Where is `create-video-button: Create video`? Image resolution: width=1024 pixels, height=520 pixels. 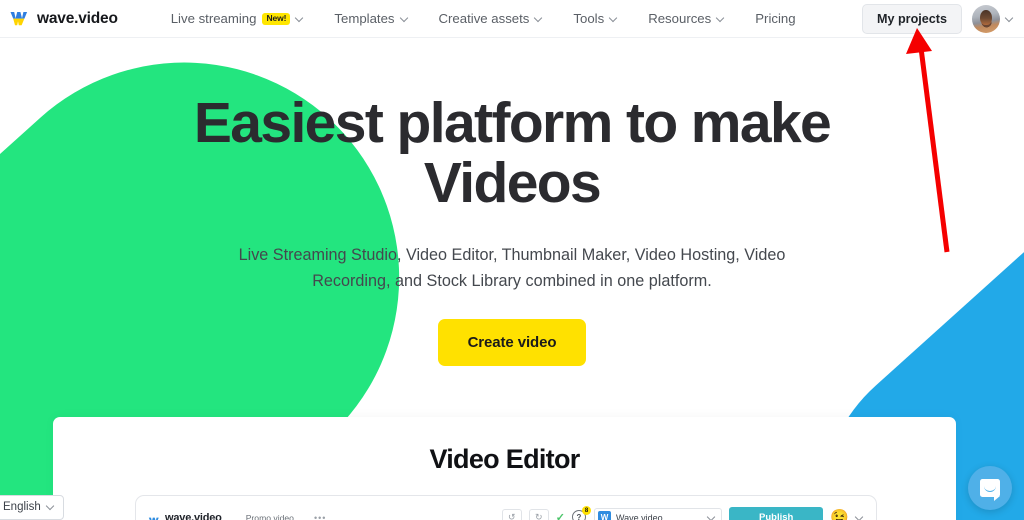
create-video-button: Create video is located at coordinates (512, 343).